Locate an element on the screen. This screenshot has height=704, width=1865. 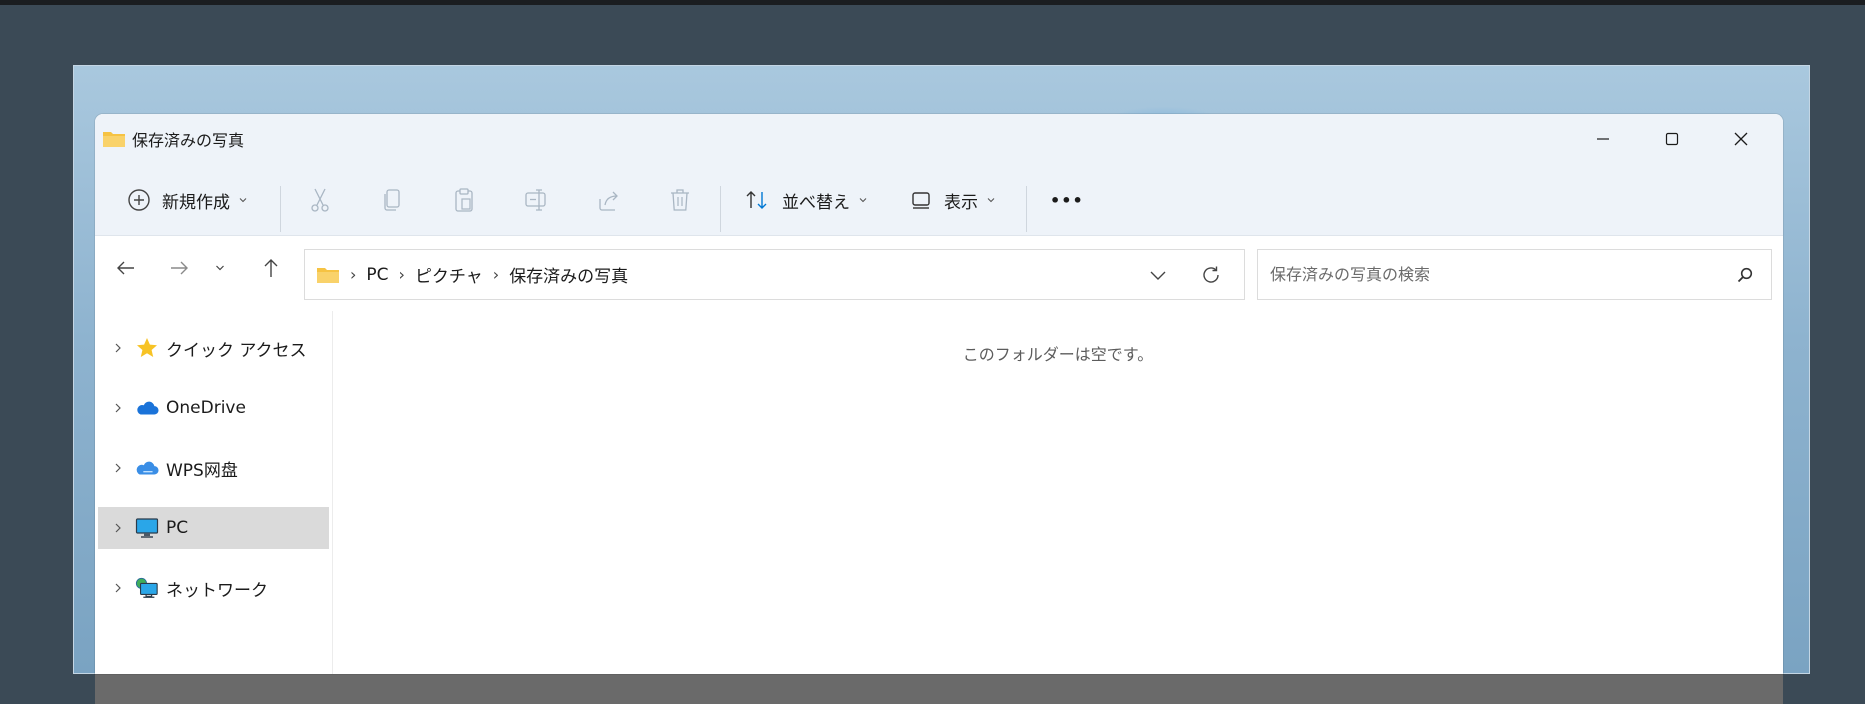
rename-button is located at coordinates (537, 200).